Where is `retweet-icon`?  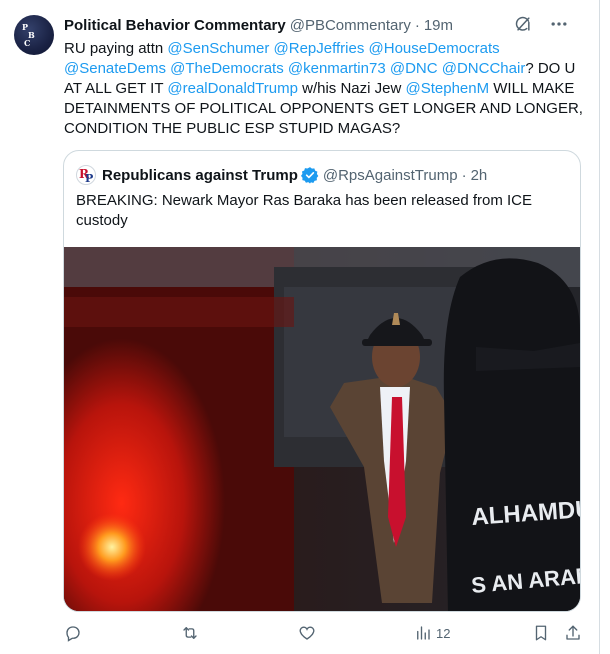 retweet-icon is located at coordinates (190, 633).